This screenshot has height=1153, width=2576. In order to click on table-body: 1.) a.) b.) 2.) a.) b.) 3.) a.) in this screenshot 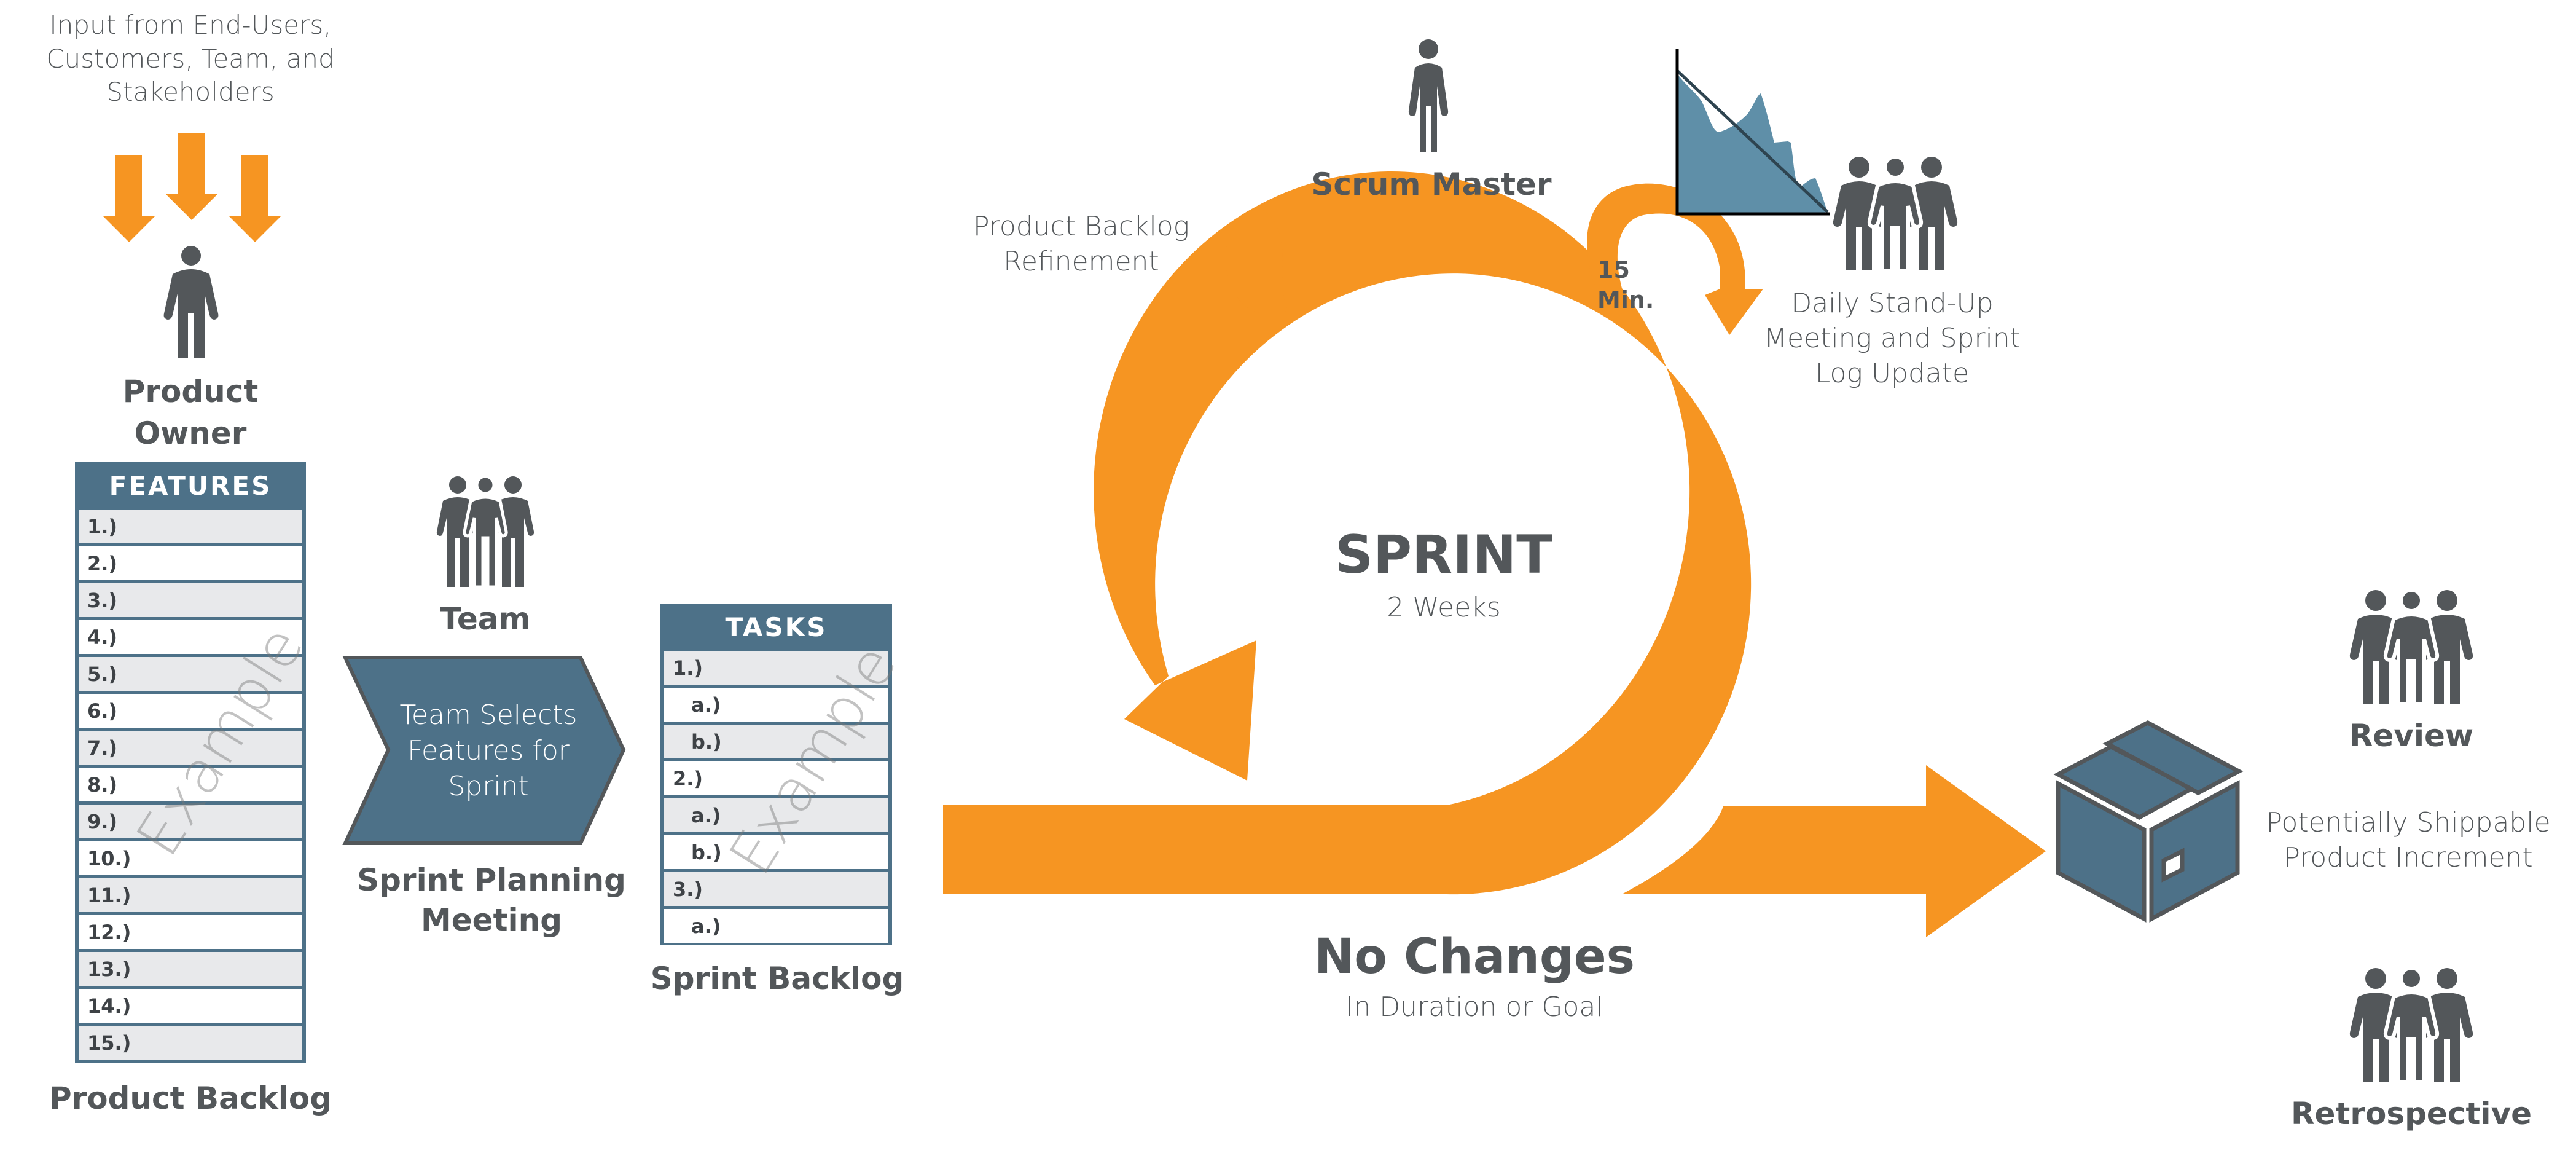, I will do `click(776, 795)`.